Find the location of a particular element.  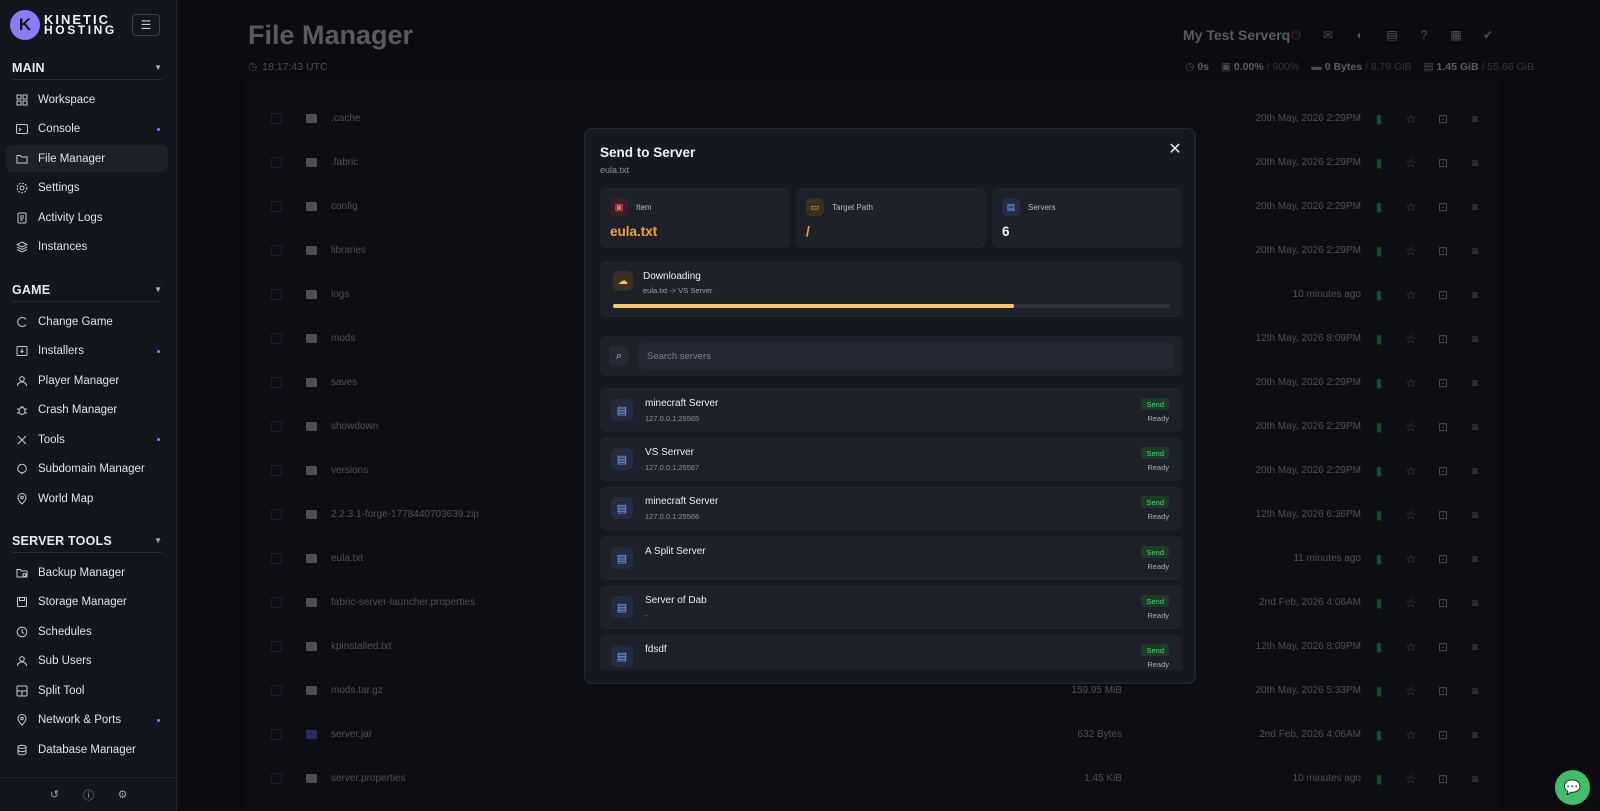

mail-icon: ✉ is located at coordinates (1328, 35).